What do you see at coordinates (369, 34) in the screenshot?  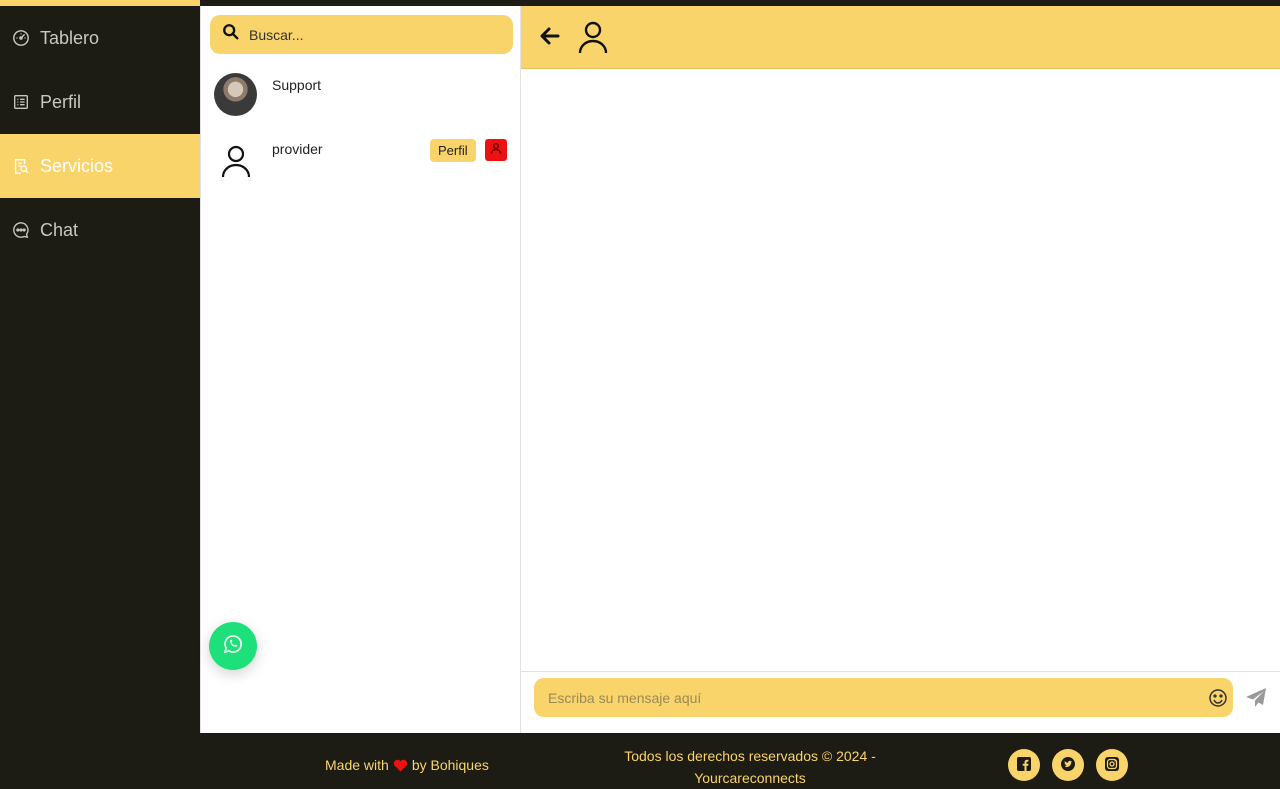 I see `search-input` at bounding box center [369, 34].